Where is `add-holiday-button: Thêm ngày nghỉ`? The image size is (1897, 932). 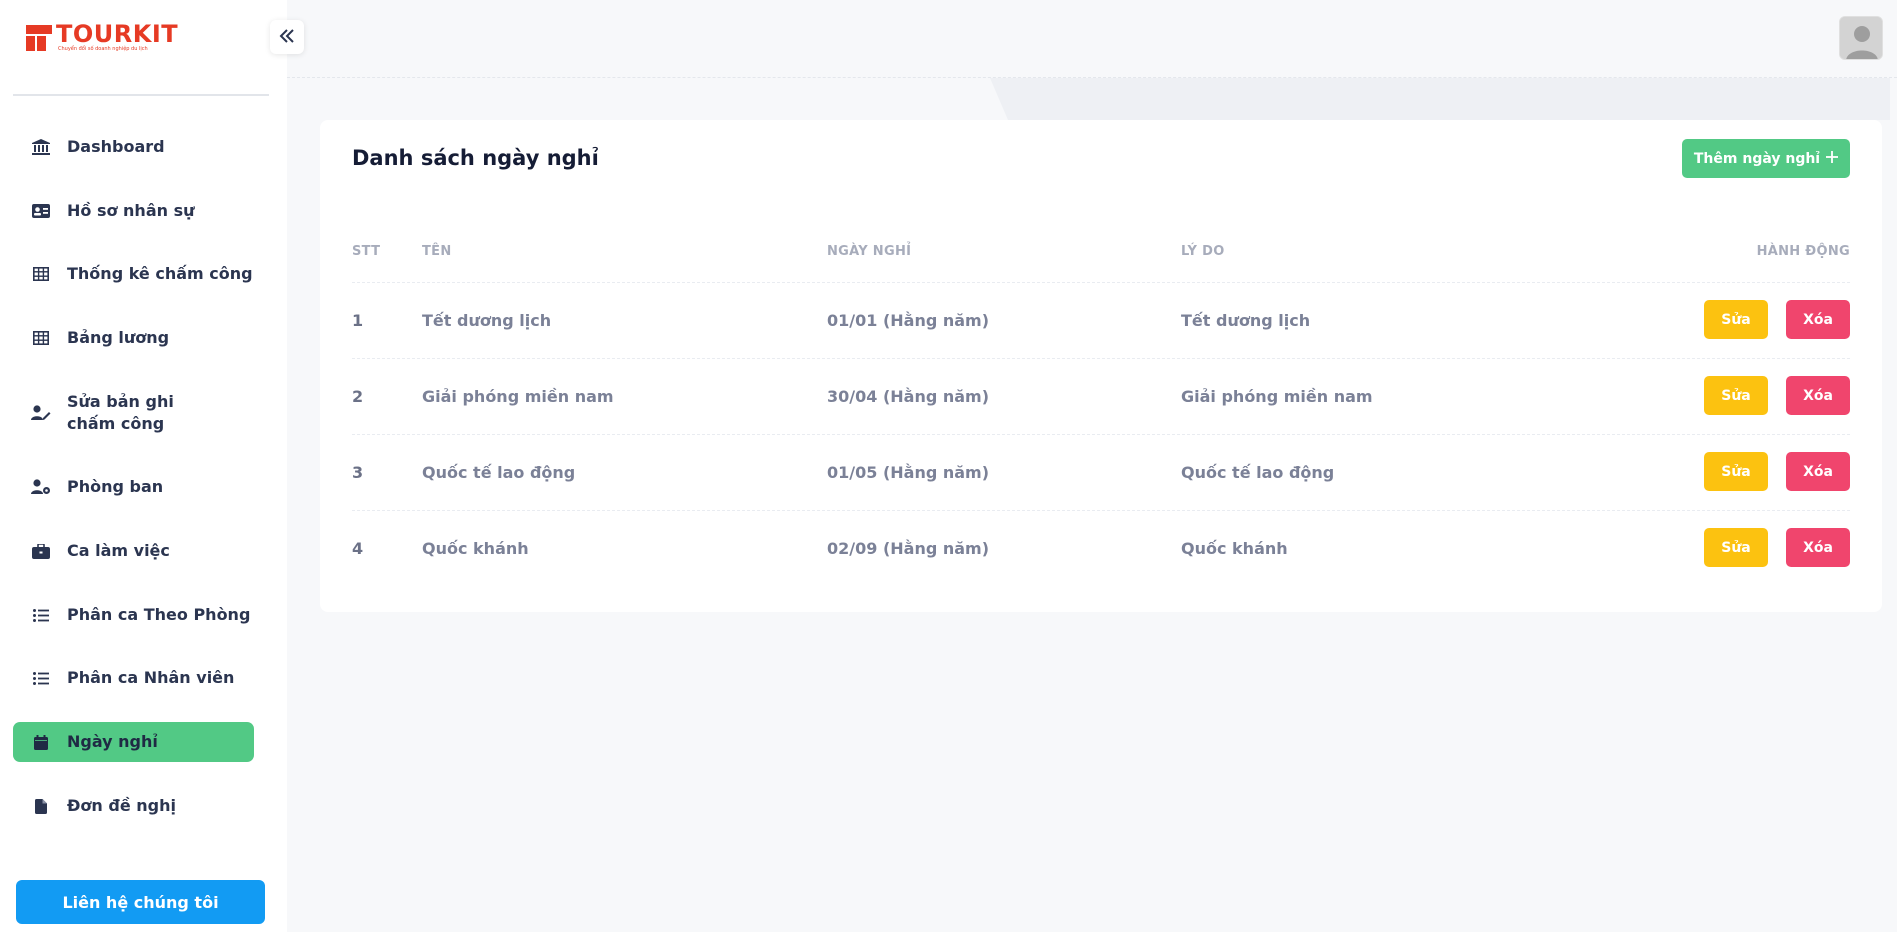
add-holiday-button: Thêm ngày nghỉ is located at coordinates (1766, 158).